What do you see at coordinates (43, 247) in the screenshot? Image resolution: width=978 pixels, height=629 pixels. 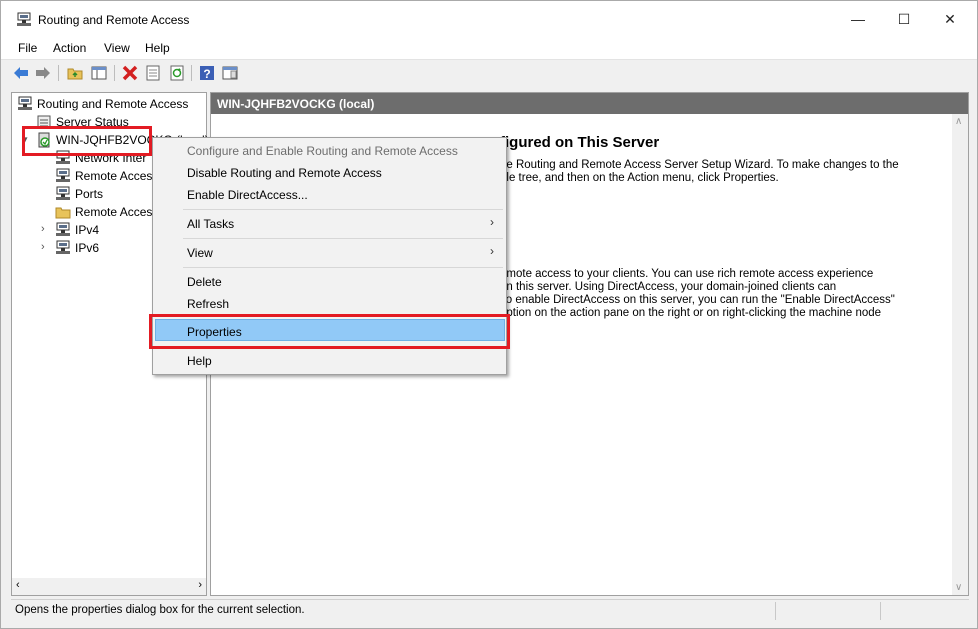 I see `expand-ipv6-icon: ›` at bounding box center [43, 247].